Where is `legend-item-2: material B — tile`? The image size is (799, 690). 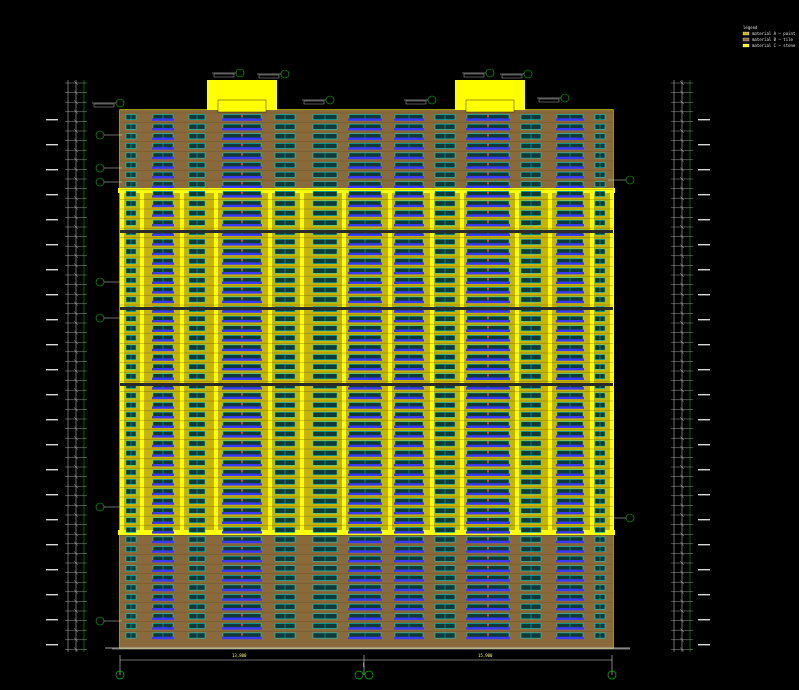
legend-item-2: material B — tile is located at coordinates (773, 39).